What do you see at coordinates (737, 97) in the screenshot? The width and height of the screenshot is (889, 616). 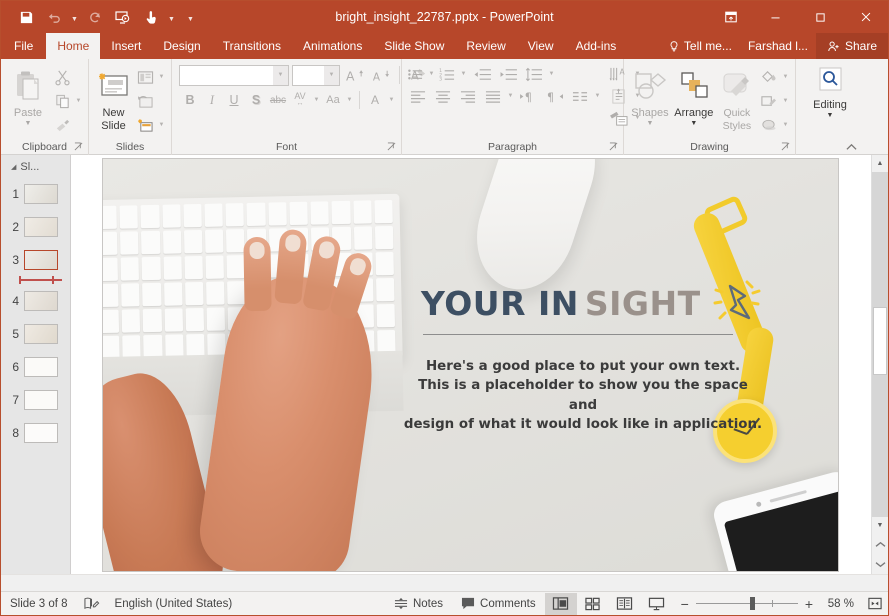 I see `quick-styles-button: Quick Styles` at bounding box center [737, 97].